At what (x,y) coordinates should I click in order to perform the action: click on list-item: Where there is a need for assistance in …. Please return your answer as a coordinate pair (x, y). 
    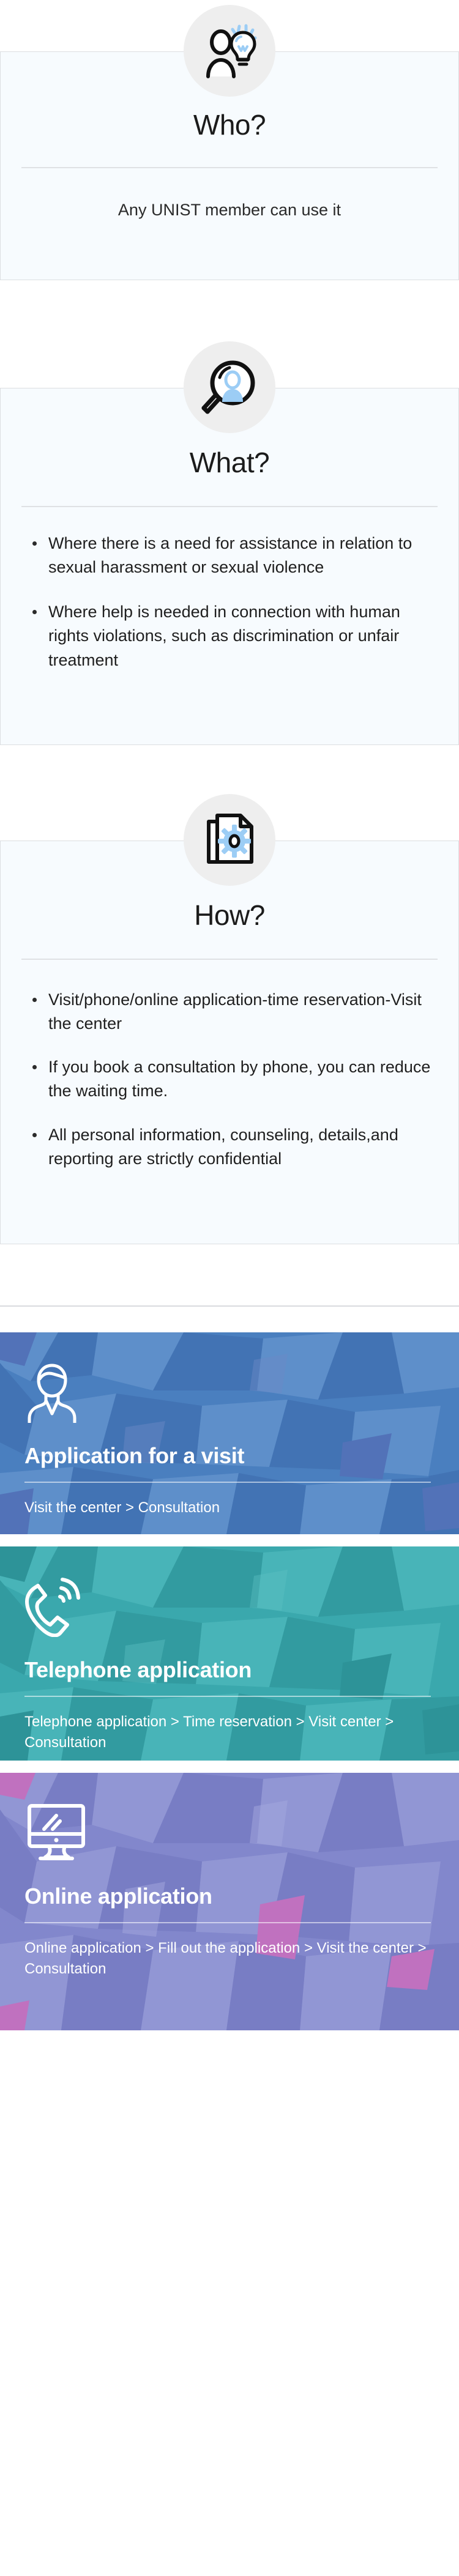
    Looking at the image, I should click on (229, 555).